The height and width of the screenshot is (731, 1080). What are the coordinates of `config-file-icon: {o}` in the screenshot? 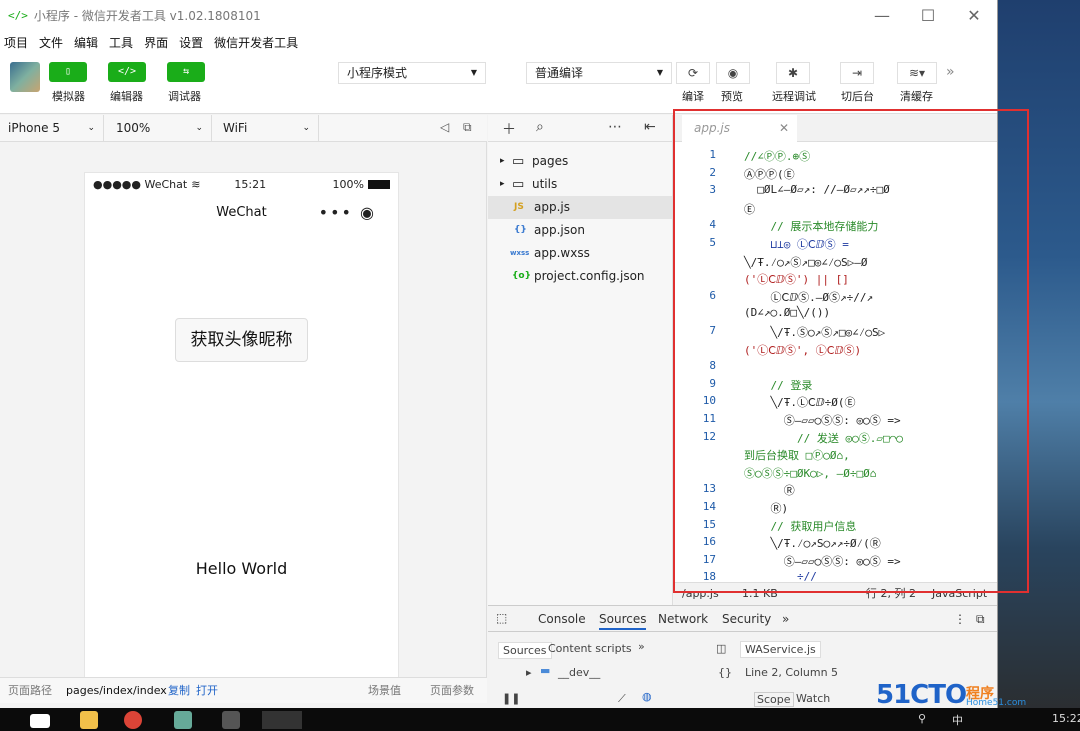 It's located at (521, 276).